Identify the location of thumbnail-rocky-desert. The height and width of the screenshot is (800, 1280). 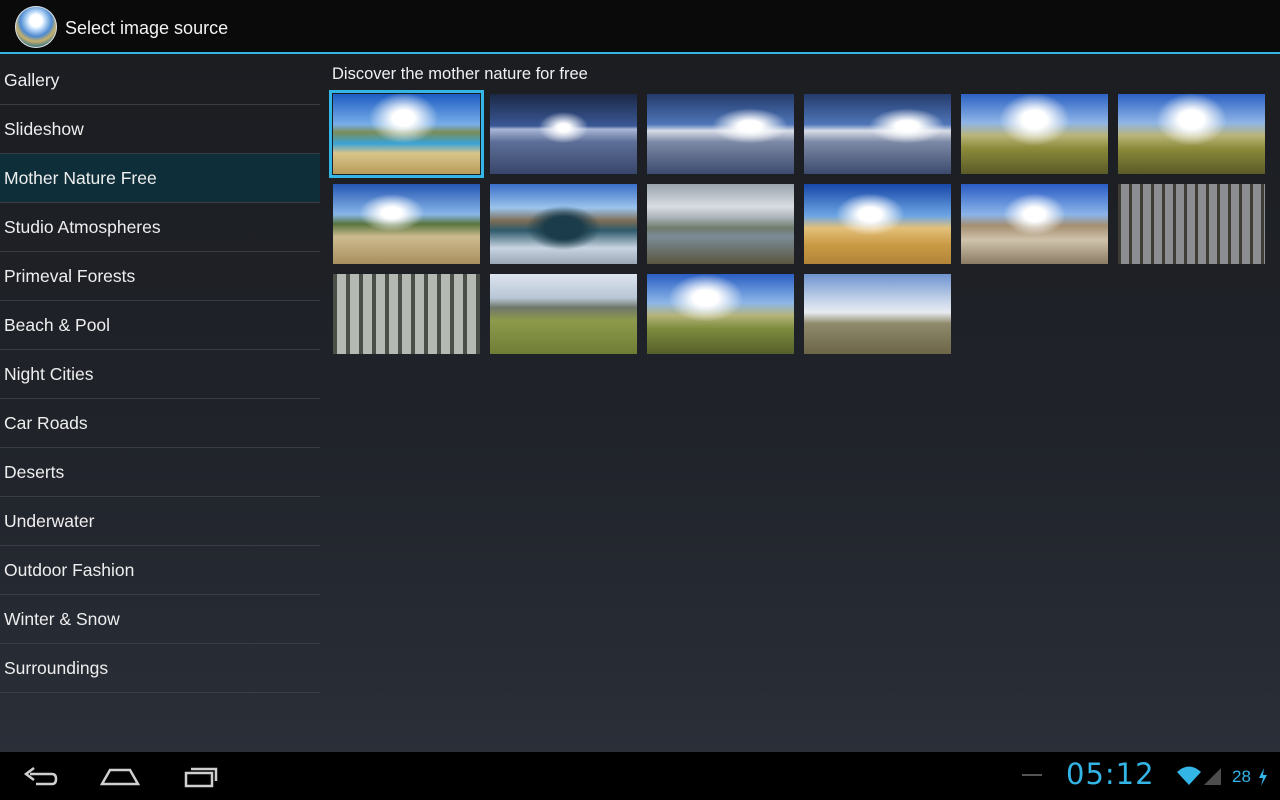
(1034, 224).